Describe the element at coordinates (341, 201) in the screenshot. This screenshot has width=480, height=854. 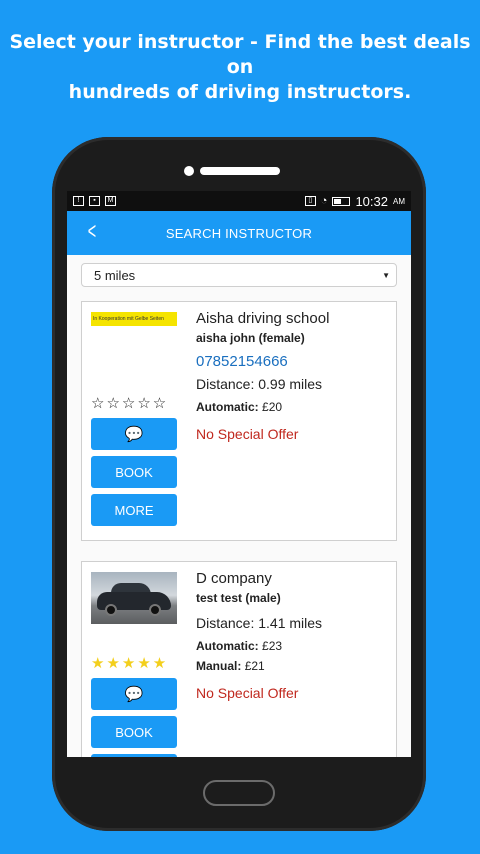
I see `battery-icon` at that location.